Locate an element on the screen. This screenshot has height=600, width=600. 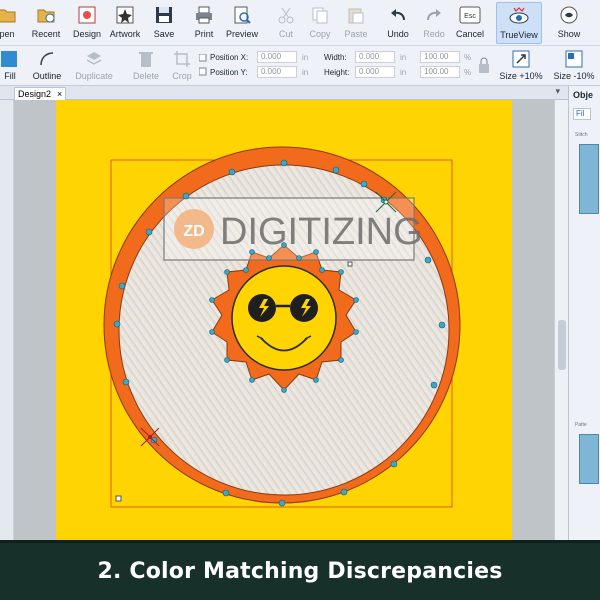
show-eye-icon is located at coordinates (569, 15).